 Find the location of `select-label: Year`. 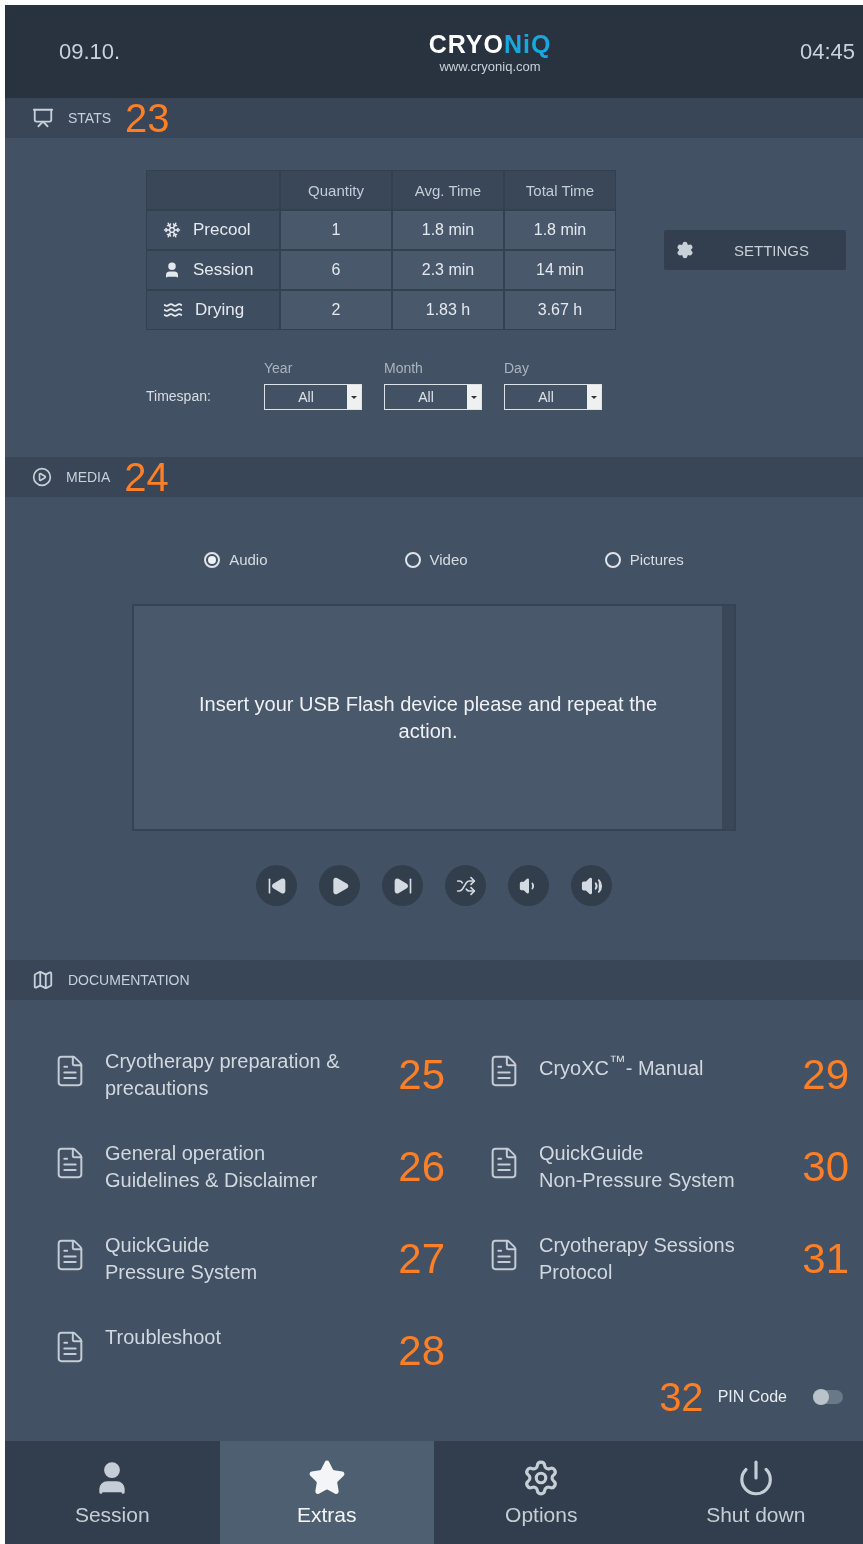

select-label: Year is located at coordinates (279, 368).